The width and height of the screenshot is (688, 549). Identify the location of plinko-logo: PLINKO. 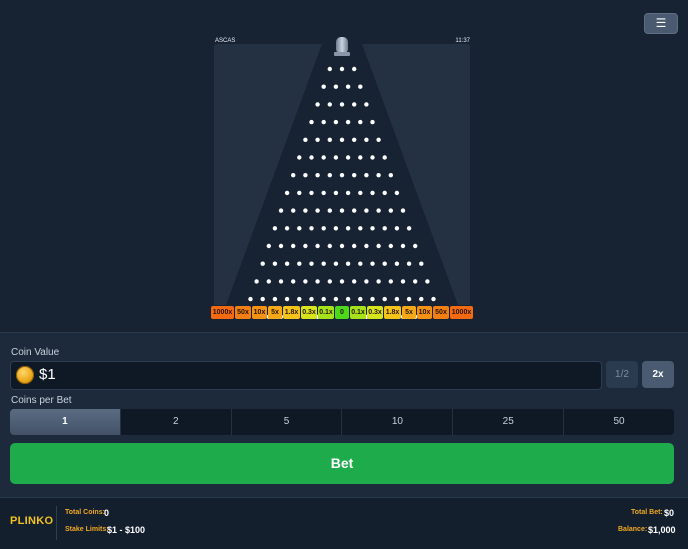
(32, 521).